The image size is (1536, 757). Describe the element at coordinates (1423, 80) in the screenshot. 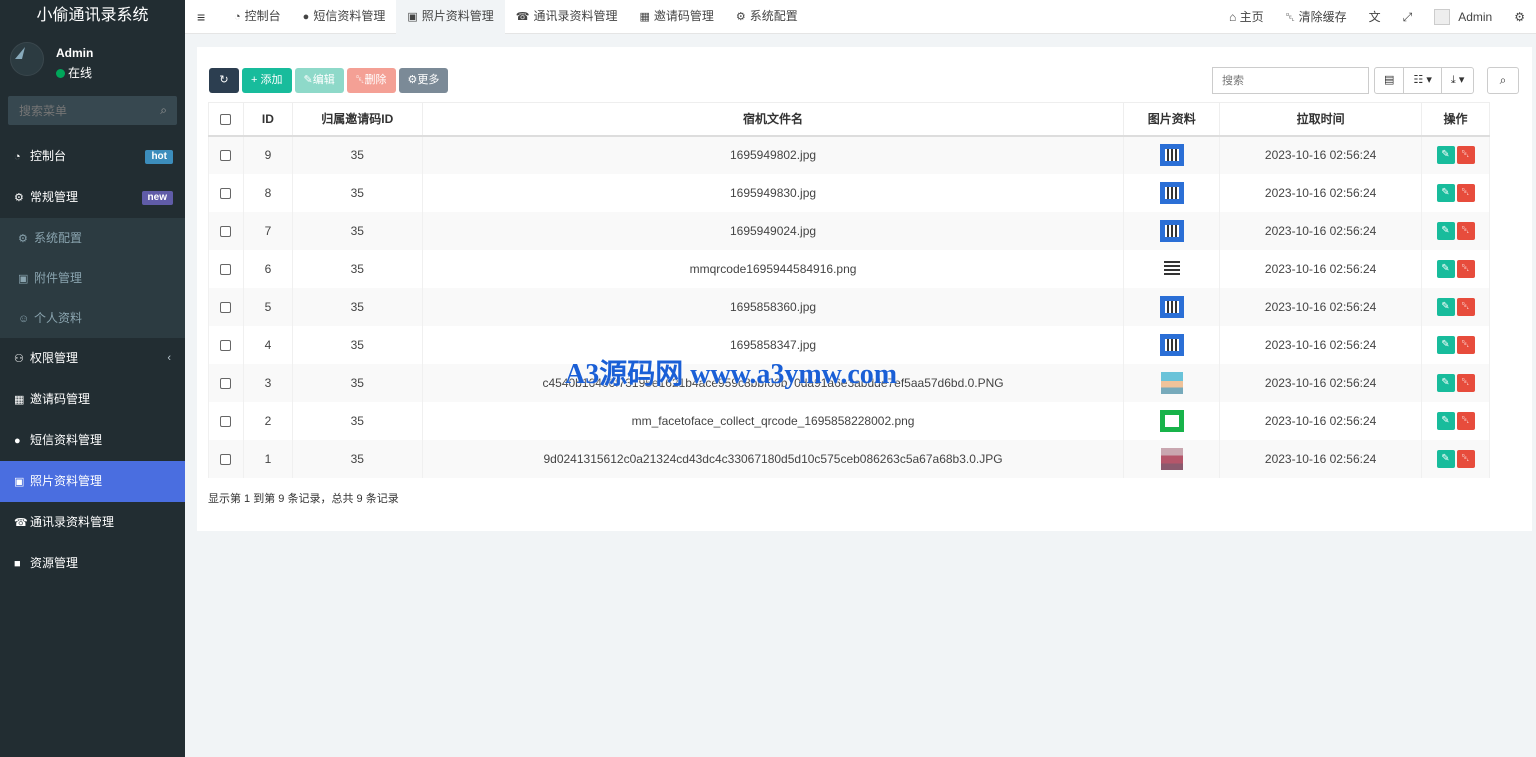

I see `columns-button: ☷ ▾` at that location.